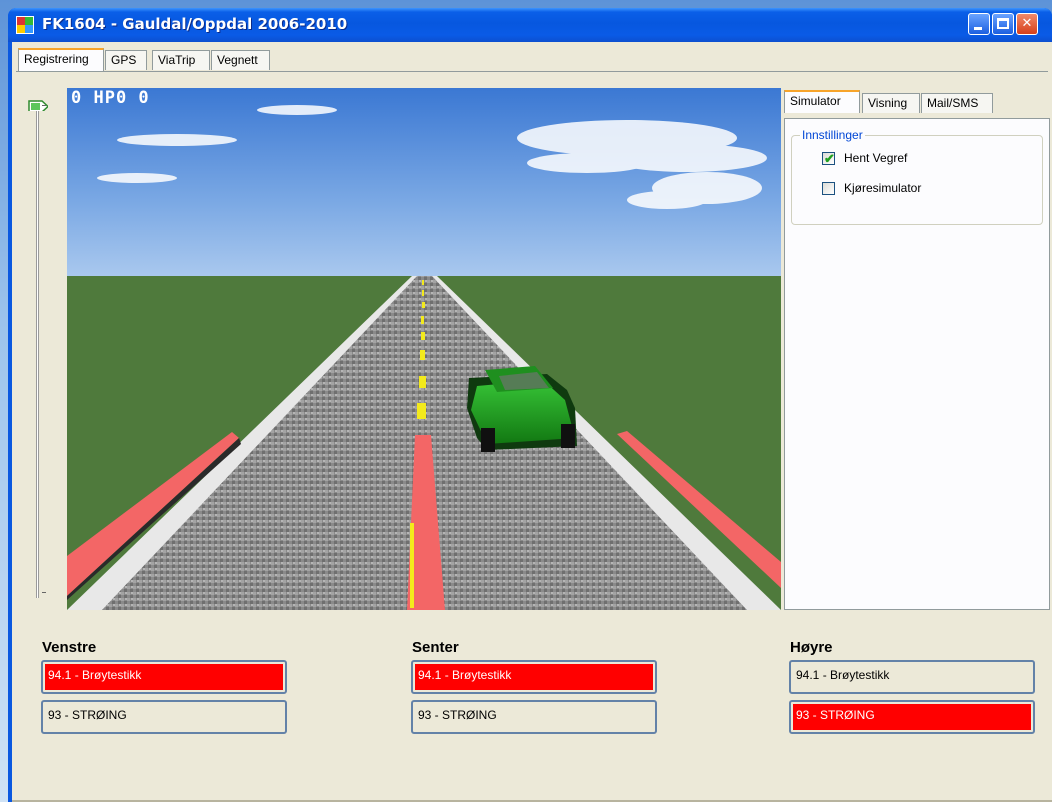 This screenshot has height=802, width=1052. What do you see at coordinates (25, 25) in the screenshot?
I see `app-icon` at bounding box center [25, 25].